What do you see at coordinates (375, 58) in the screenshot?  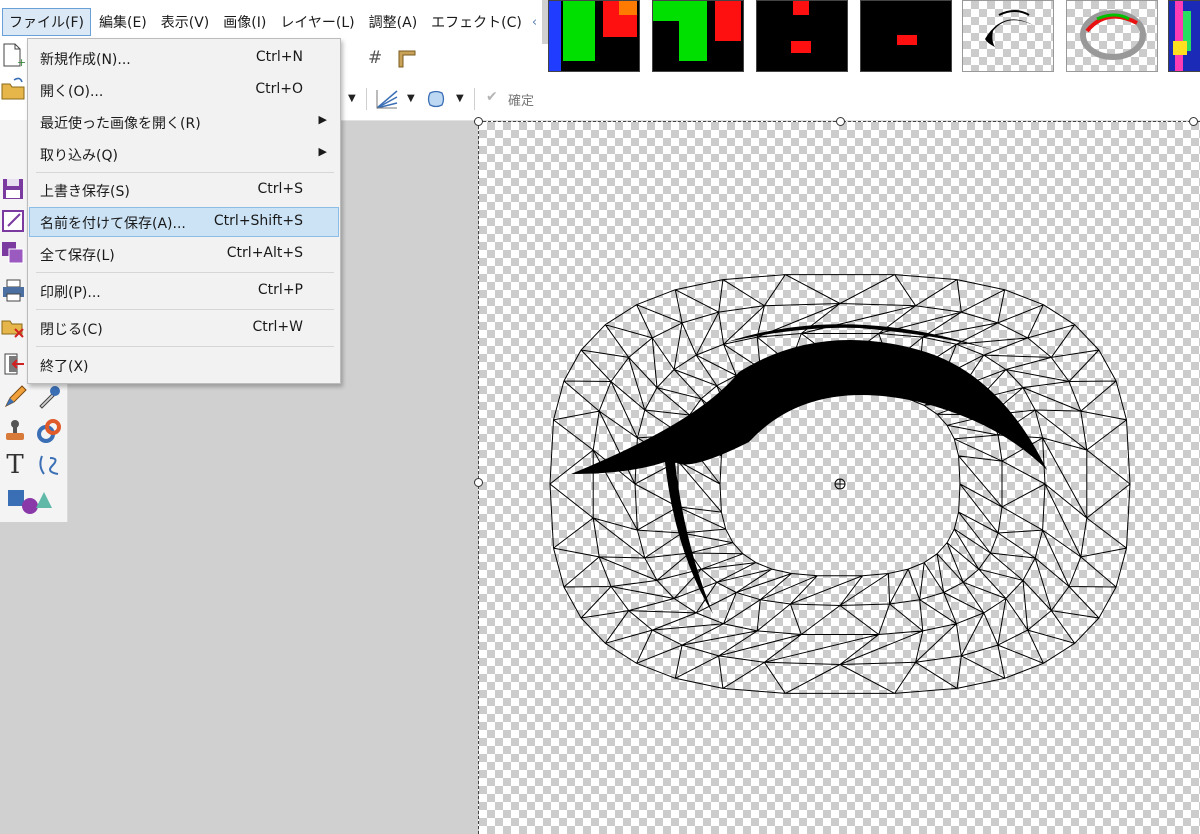 I see `grid-icon: #` at bounding box center [375, 58].